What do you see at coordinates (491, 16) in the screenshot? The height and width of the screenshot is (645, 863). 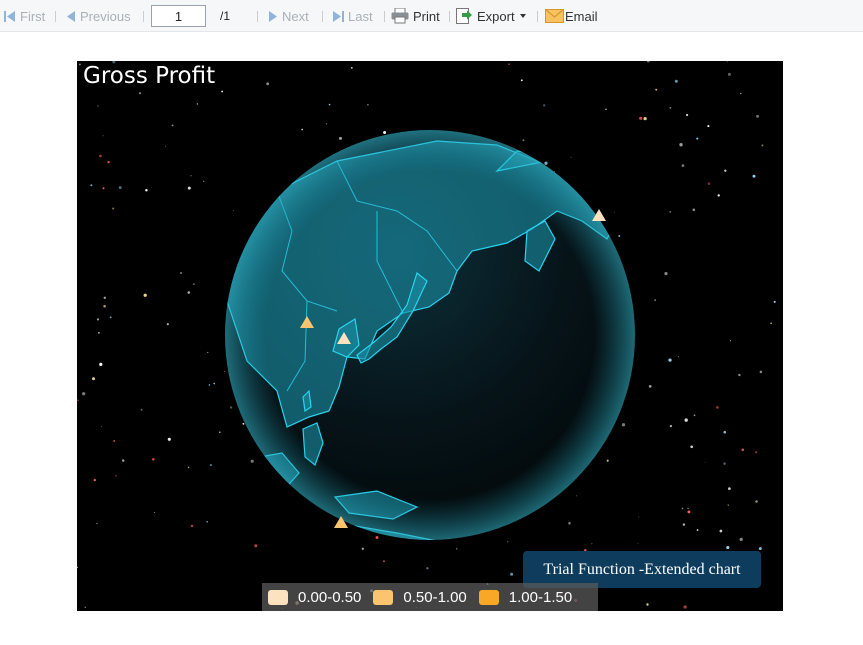 I see `export-button: Export` at bounding box center [491, 16].